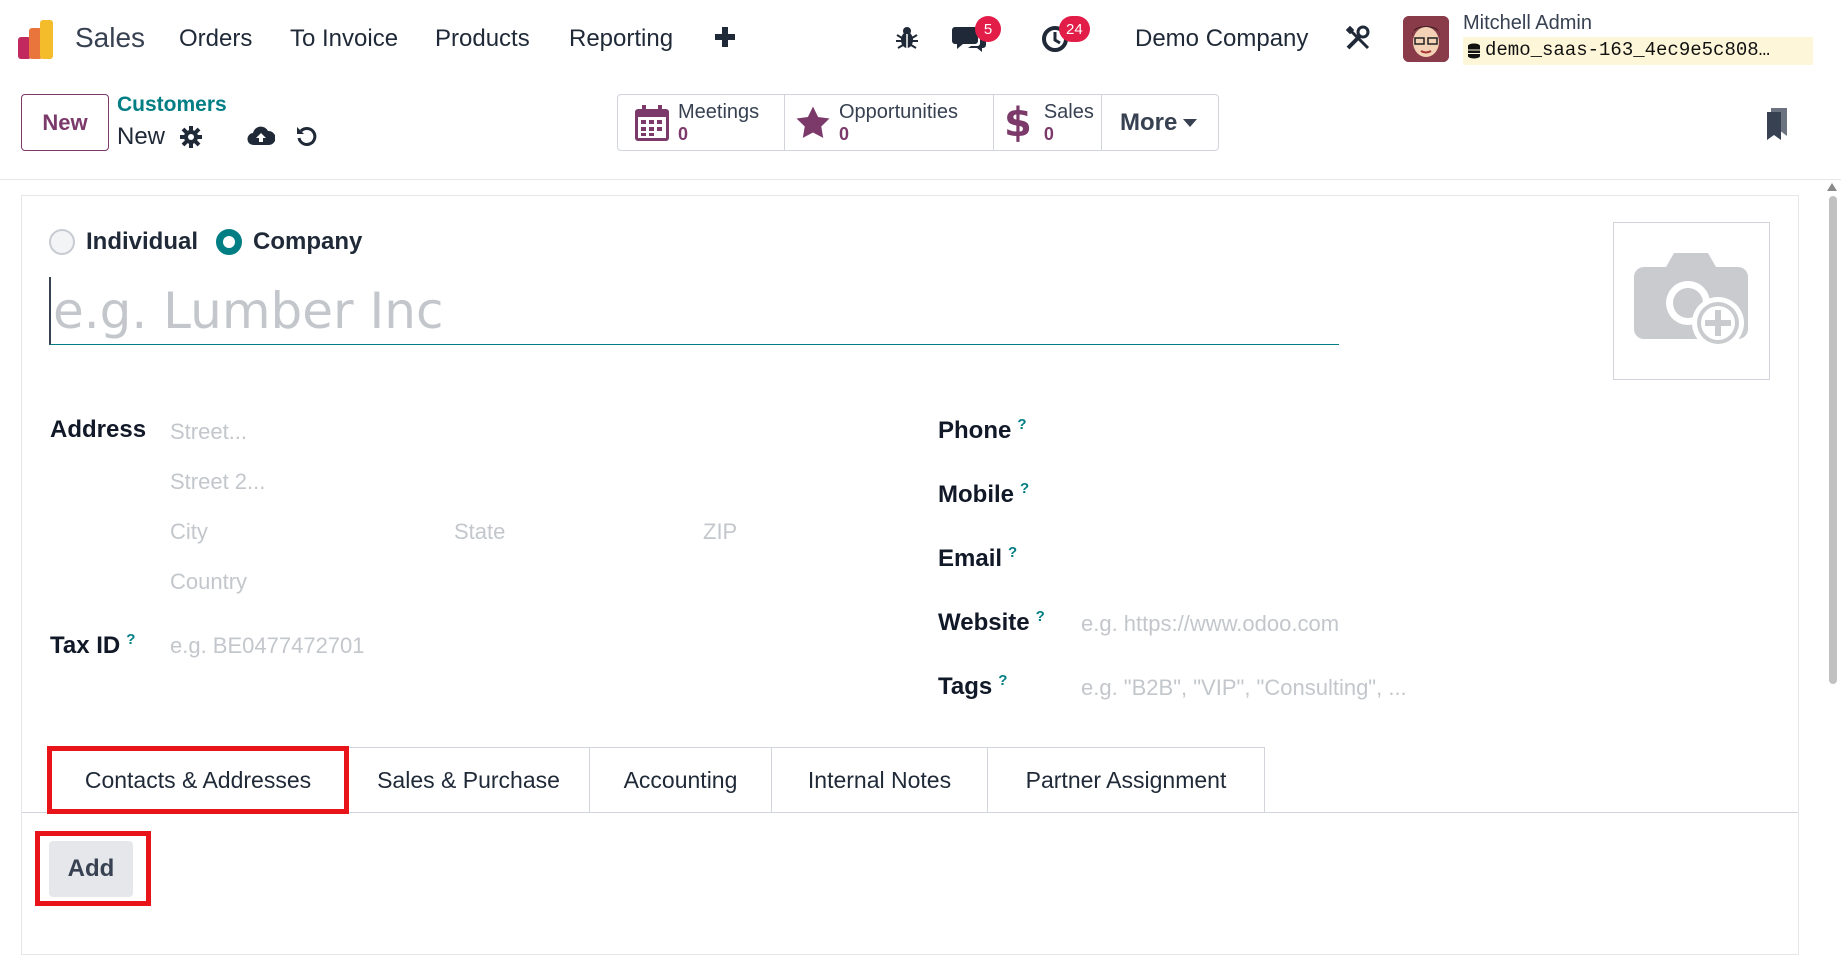 This screenshot has height=955, width=1841. What do you see at coordinates (898, 111) in the screenshot?
I see `opportunities-label: Opportunities` at bounding box center [898, 111].